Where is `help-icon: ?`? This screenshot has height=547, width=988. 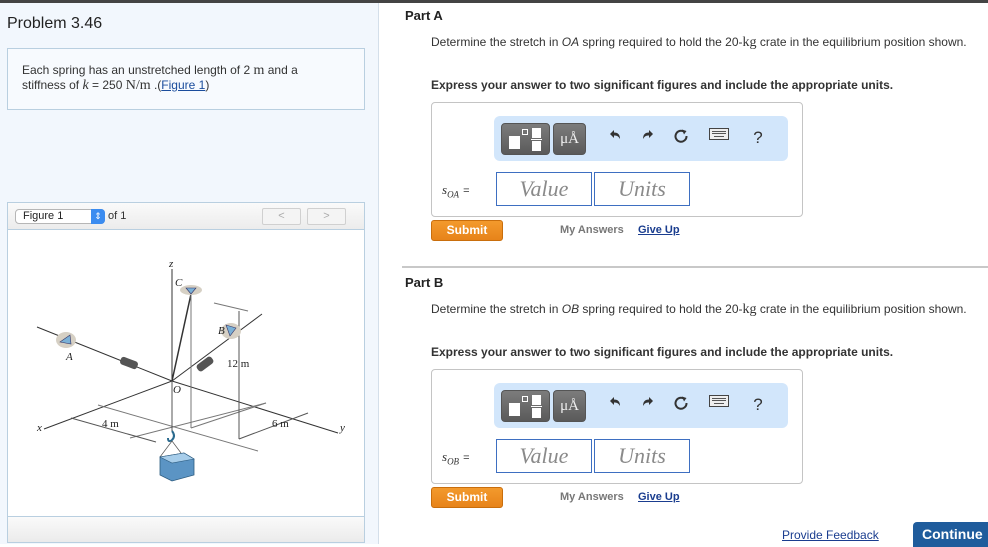 help-icon: ? is located at coordinates (758, 137).